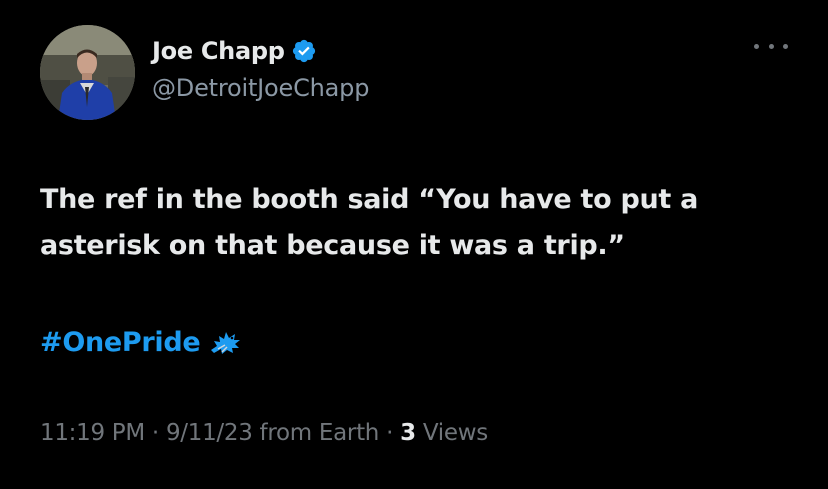 The image size is (828, 489). What do you see at coordinates (209, 433) in the screenshot?
I see `tweet-date: 9/11/23` at bounding box center [209, 433].